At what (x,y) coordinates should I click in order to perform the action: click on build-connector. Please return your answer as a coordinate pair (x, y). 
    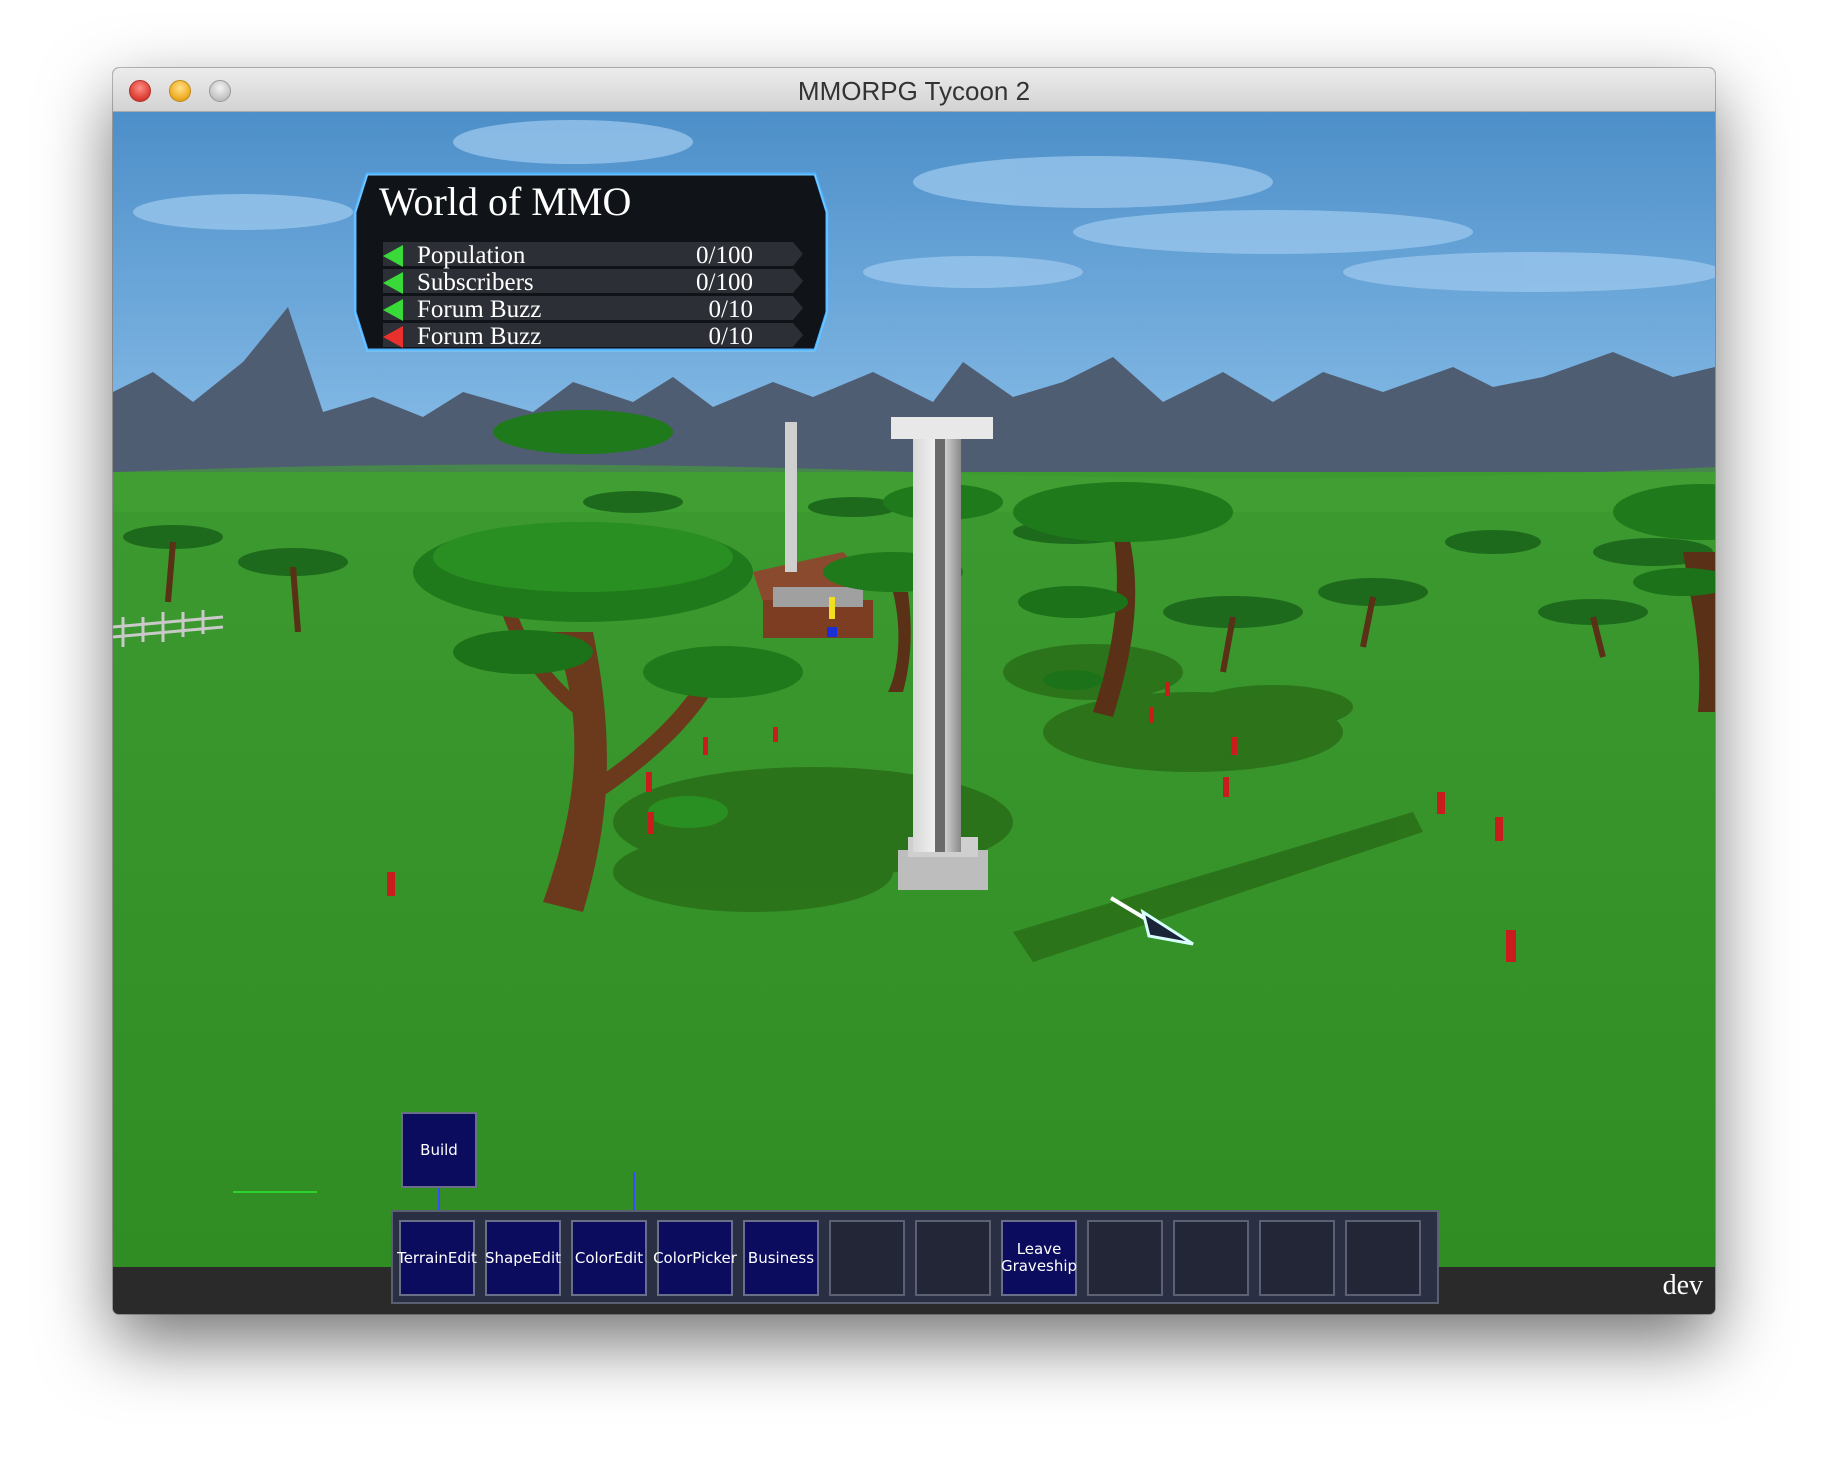
    Looking at the image, I should click on (439, 1200).